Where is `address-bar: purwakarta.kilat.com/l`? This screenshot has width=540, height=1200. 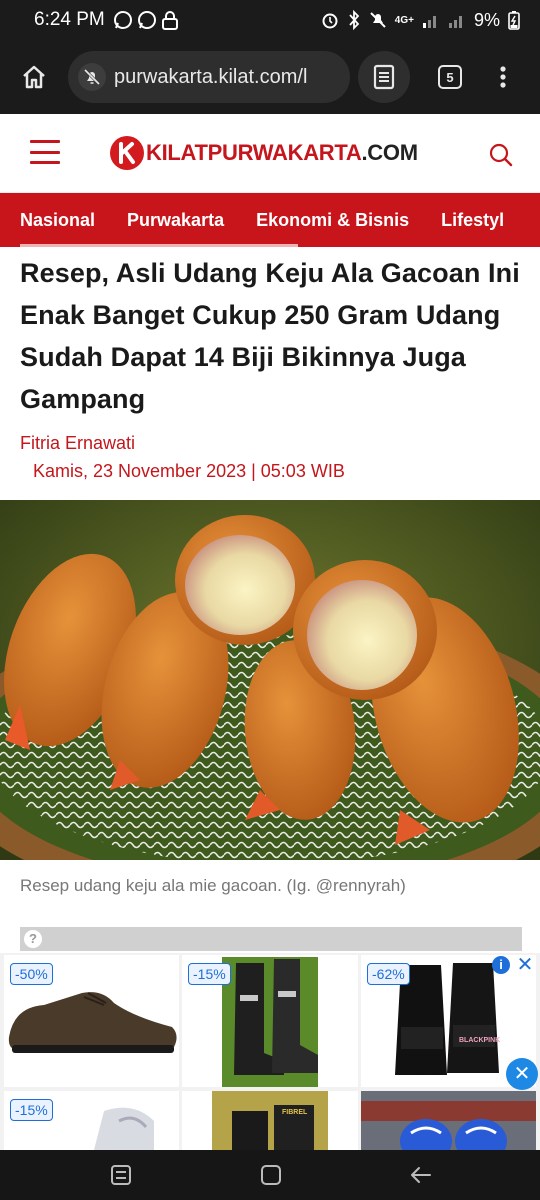
address-bar: purwakarta.kilat.com/l is located at coordinates (209, 77).